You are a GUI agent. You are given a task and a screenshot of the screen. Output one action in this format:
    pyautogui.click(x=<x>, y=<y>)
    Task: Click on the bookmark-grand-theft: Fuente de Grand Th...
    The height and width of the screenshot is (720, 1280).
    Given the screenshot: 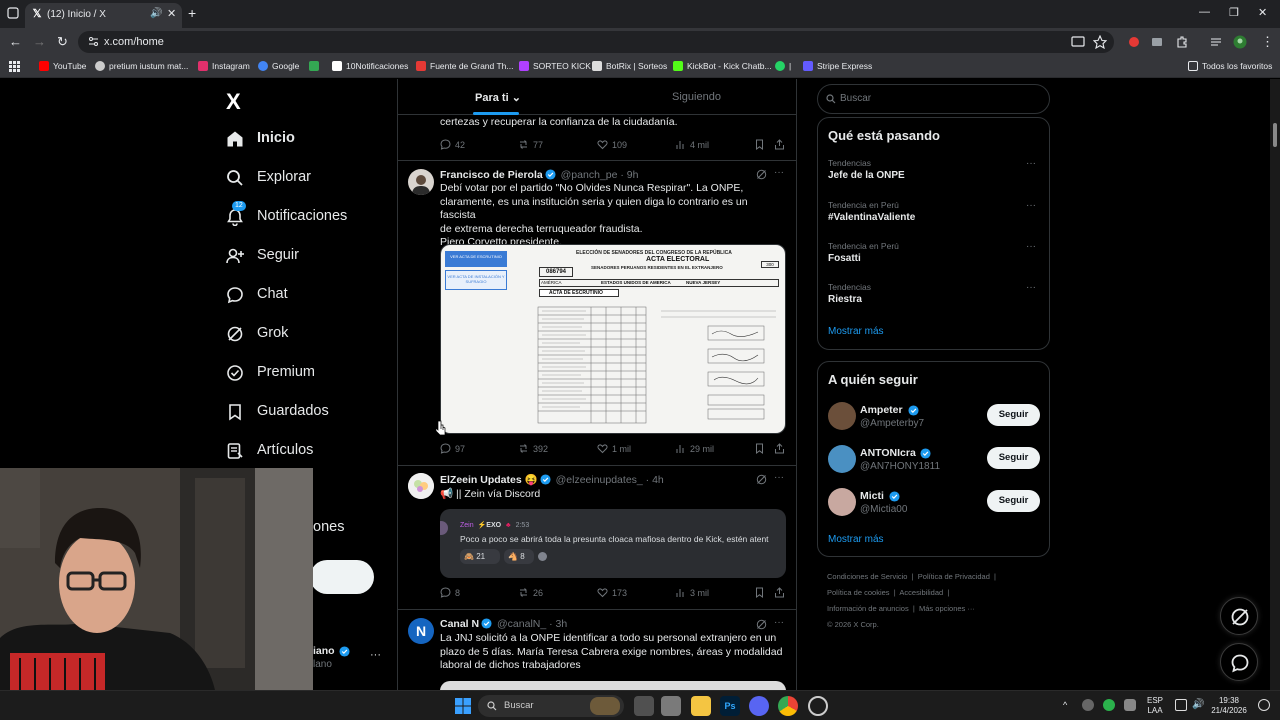 What is the action you would take?
    pyautogui.click(x=464, y=66)
    